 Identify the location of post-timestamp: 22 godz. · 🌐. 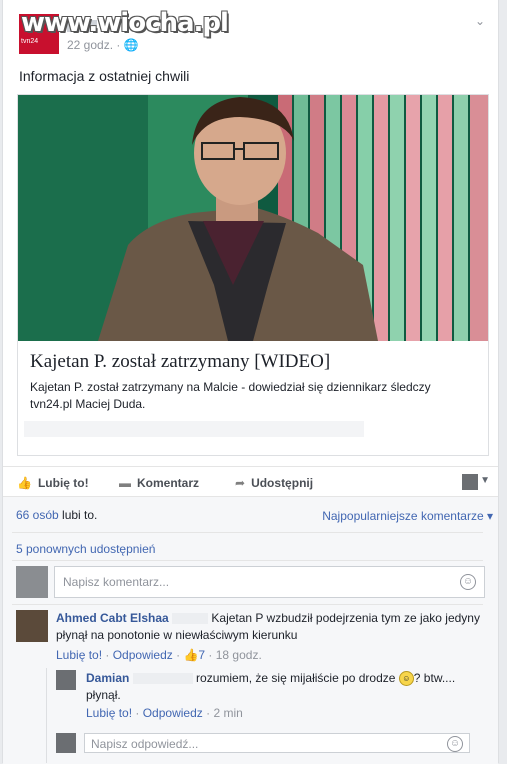
(103, 45).